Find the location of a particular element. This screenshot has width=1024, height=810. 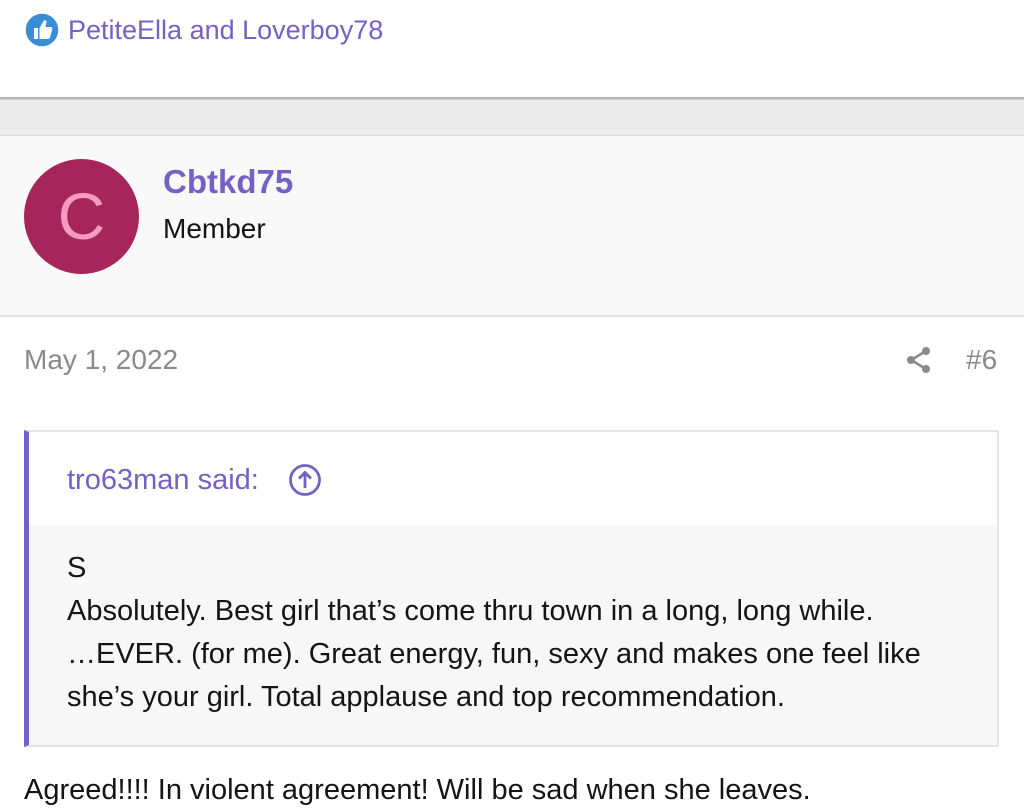

thumbs-up-icon is located at coordinates (42, 30).